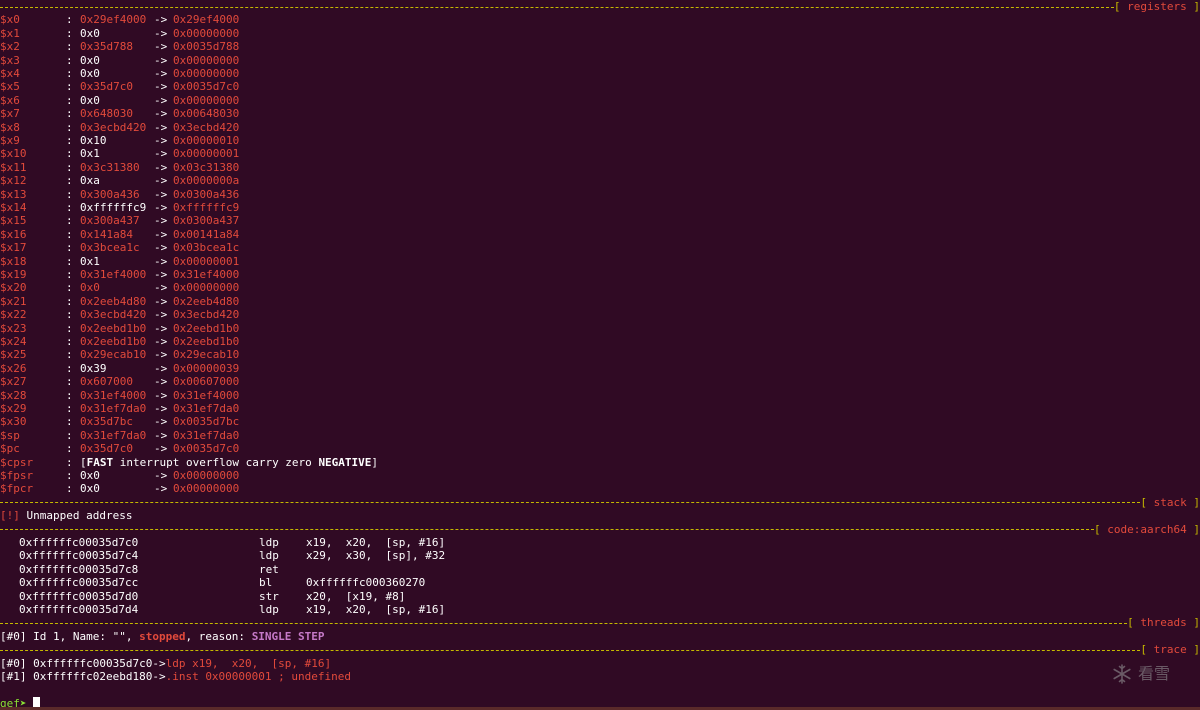 This screenshot has width=1200, height=710. What do you see at coordinates (13, 154) in the screenshot?
I see `register-name: $x10` at bounding box center [13, 154].